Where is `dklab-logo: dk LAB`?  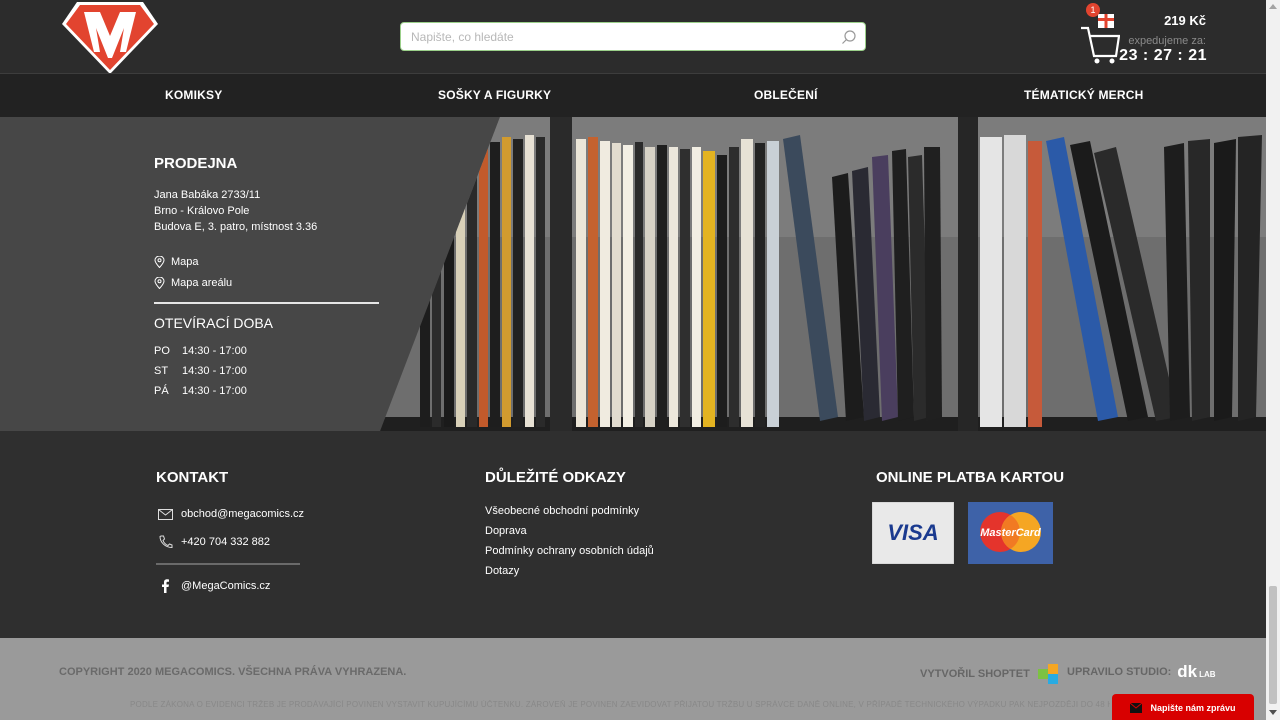 dklab-logo: dk LAB is located at coordinates (1196, 672).